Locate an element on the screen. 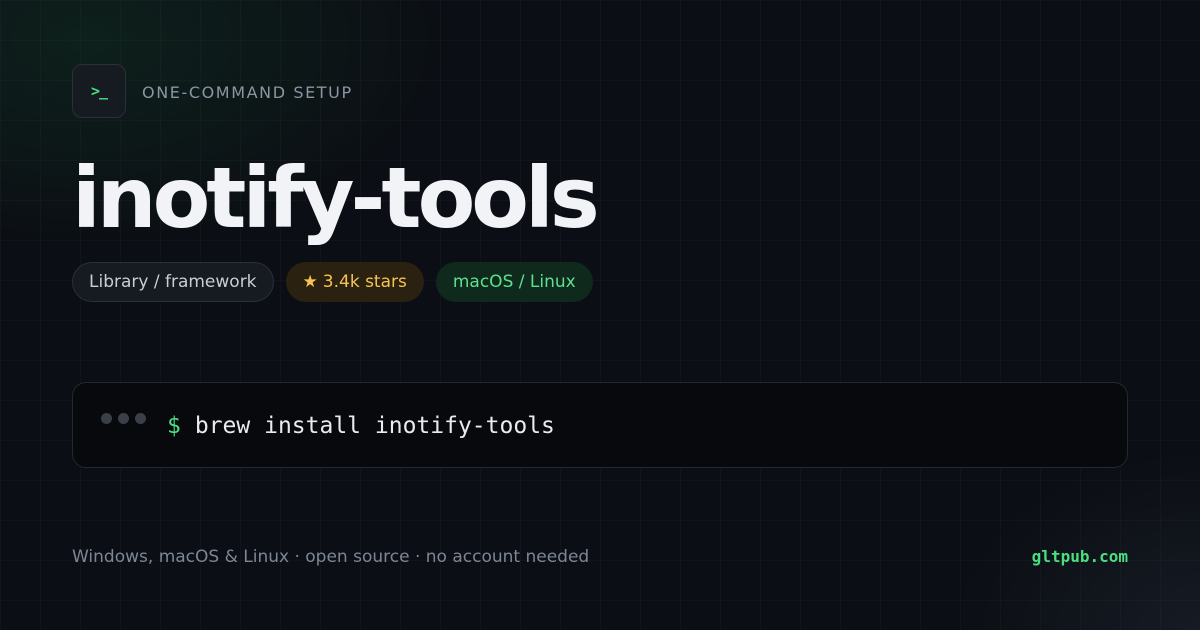 Image resolution: width=1200 pixels, height=630 pixels. install-command: brew install inotify-tools is located at coordinates (375, 426).